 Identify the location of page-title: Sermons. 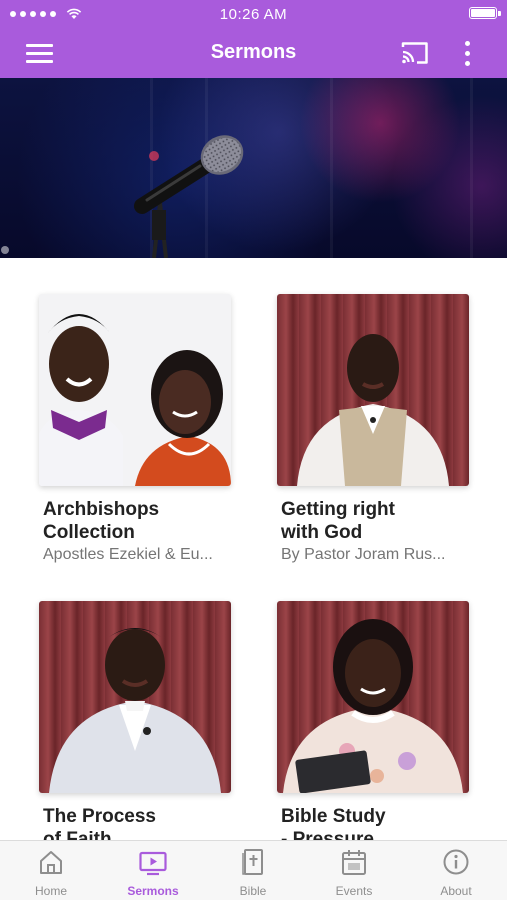
(253, 52).